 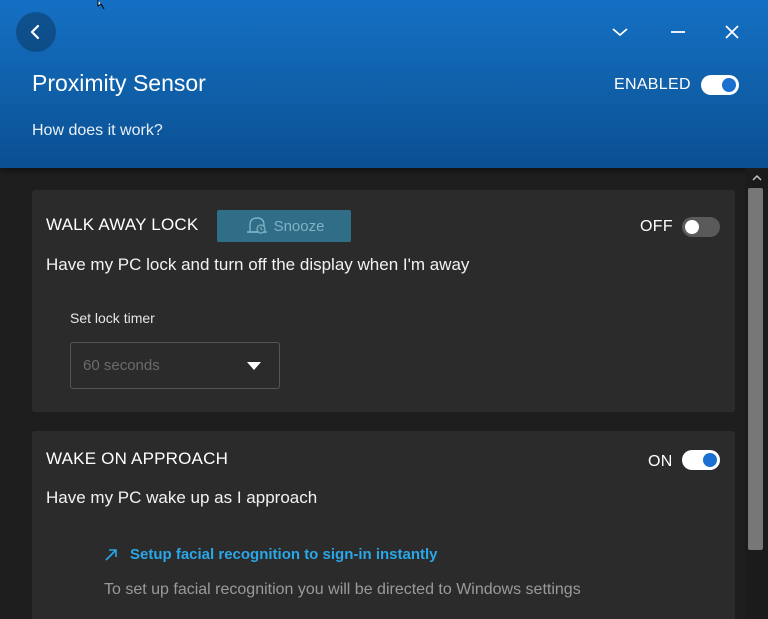 I want to click on minimize-button, so click(x=678, y=32).